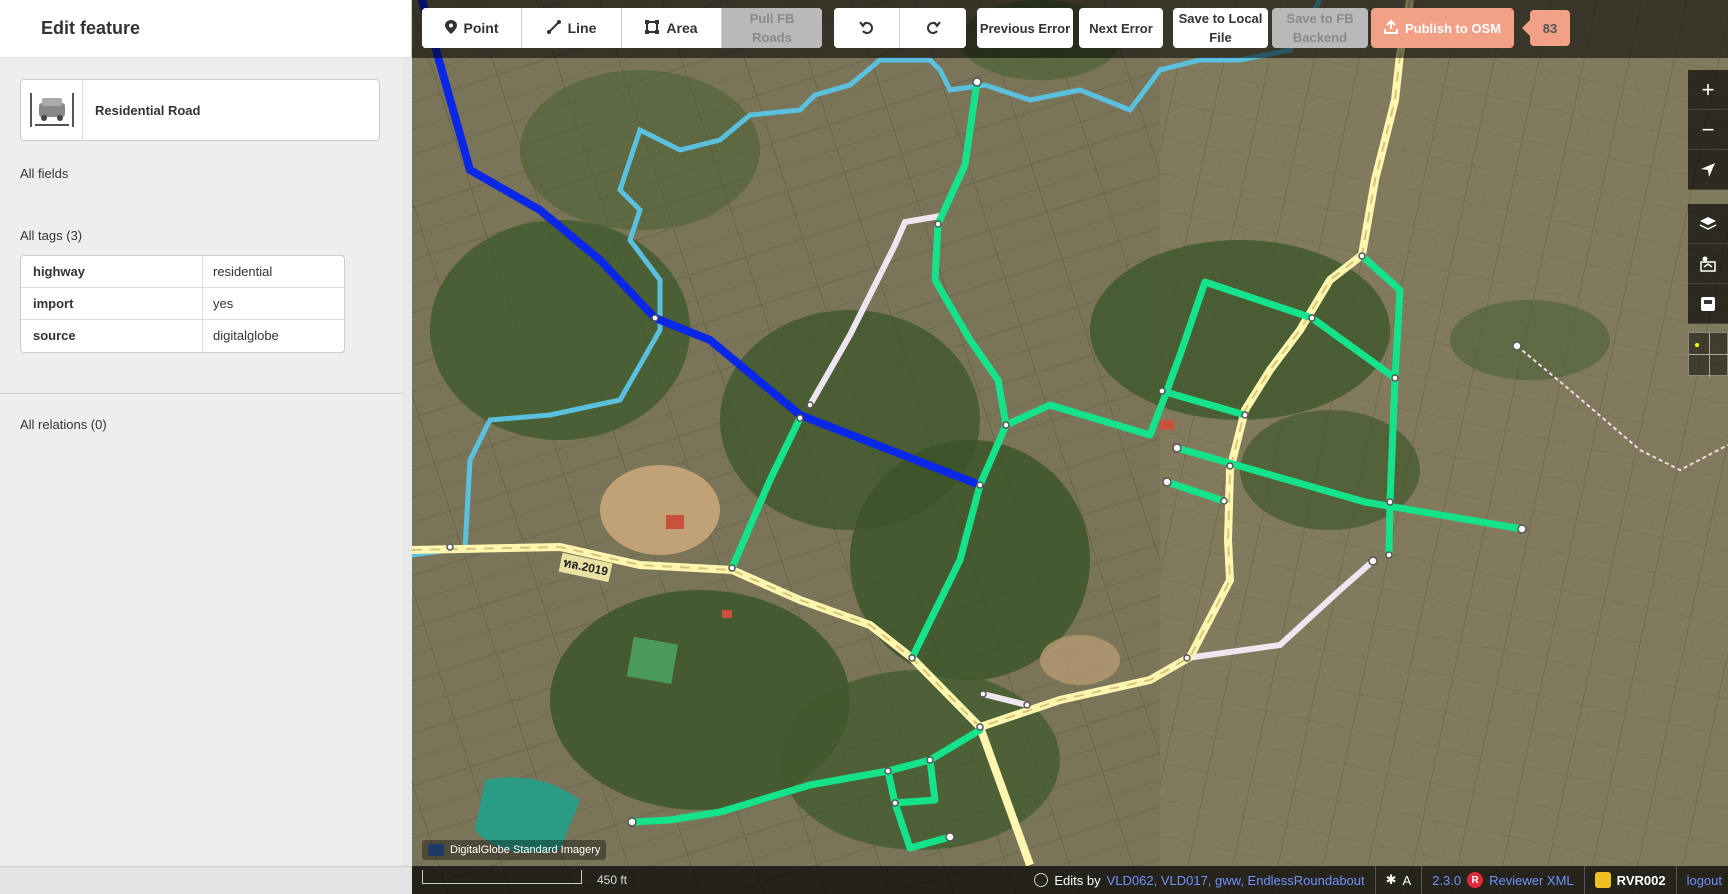 Image resolution: width=1728 pixels, height=894 pixels. Describe the element at coordinates (63, 424) in the screenshot. I see `all-relations-toggle: All relations (0)` at that location.